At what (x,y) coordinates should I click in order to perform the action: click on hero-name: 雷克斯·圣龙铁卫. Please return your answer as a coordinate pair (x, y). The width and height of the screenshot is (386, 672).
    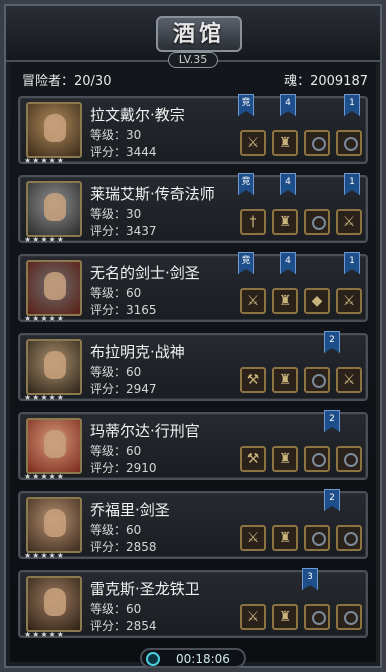
    Looking at the image, I should click on (145, 589).